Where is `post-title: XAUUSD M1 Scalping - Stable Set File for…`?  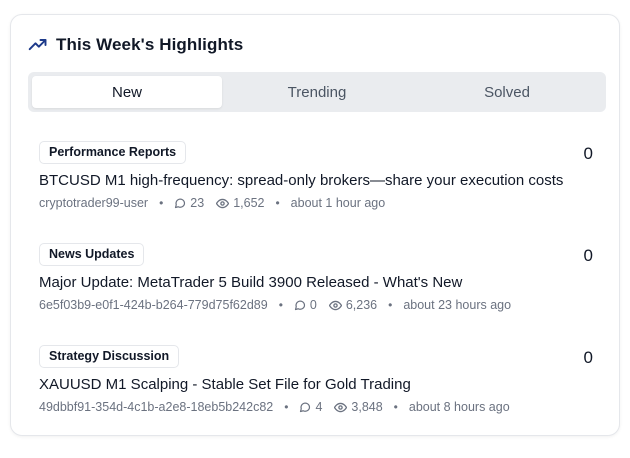
post-title: XAUUSD M1 Scalping - Stable Set File for… is located at coordinates (320, 385).